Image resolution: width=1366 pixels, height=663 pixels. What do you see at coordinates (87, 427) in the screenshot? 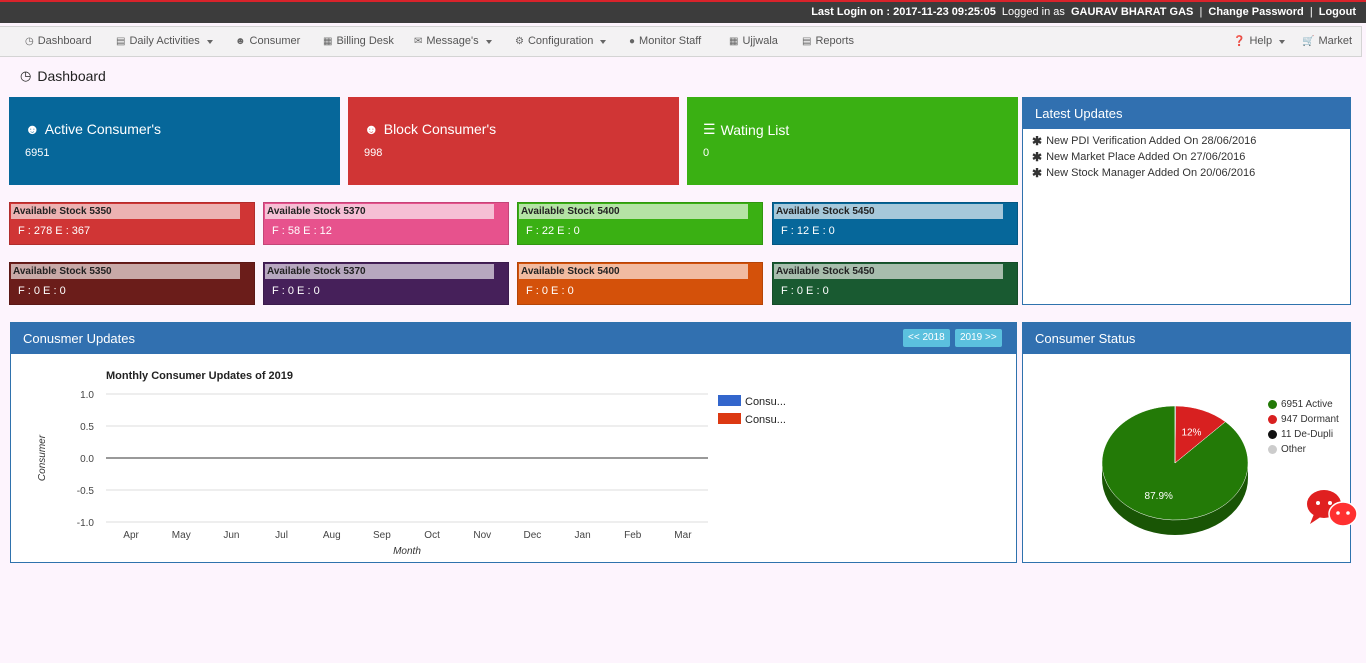
I see `y-tick-label: 0.5` at bounding box center [87, 427].